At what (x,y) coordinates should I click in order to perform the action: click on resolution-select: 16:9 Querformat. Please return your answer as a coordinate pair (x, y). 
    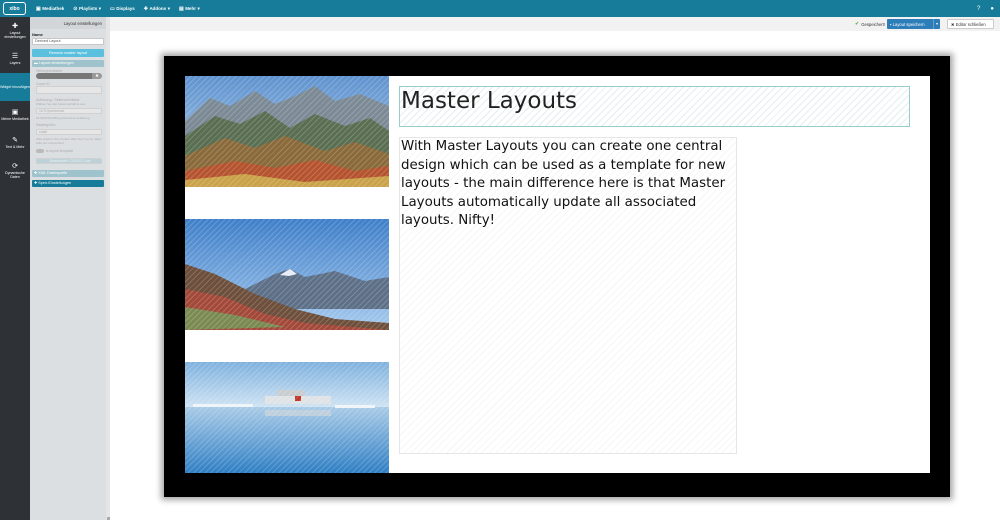
    Looking at the image, I should click on (69, 111).